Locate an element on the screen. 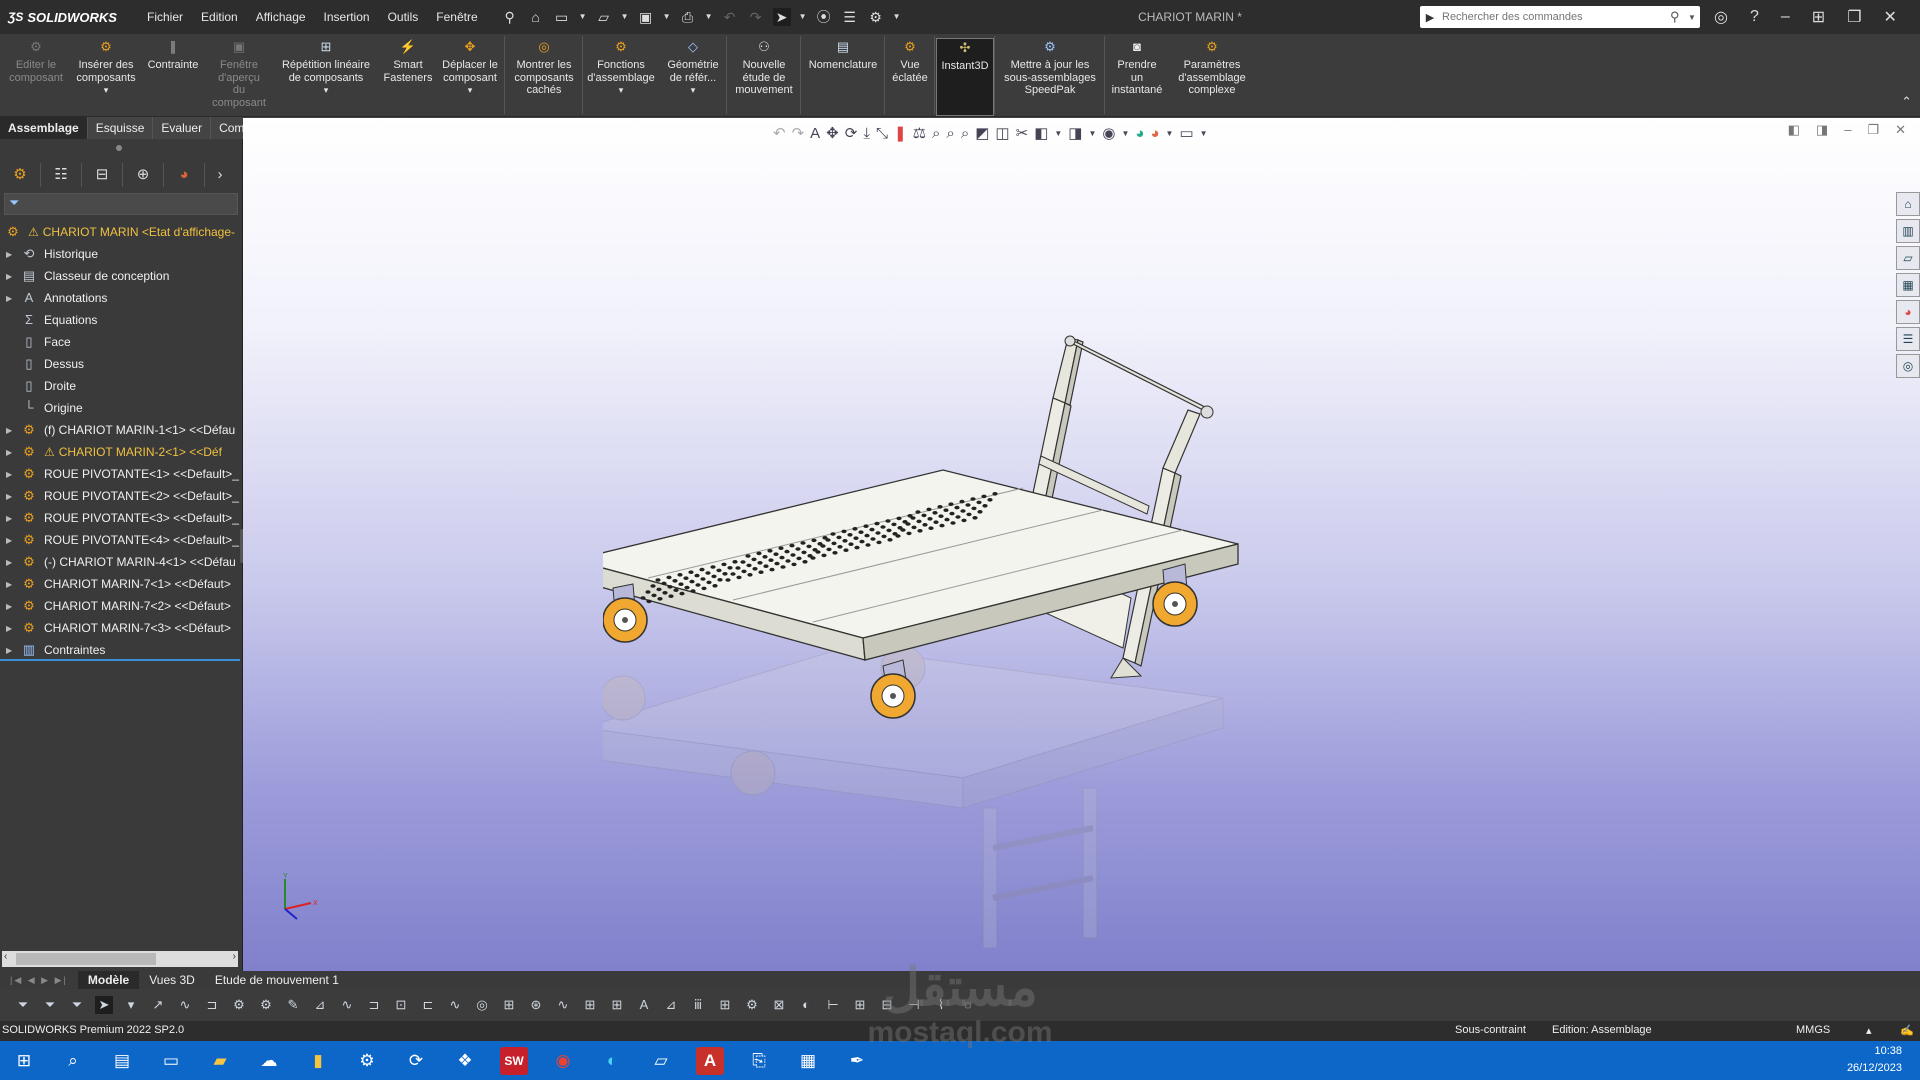 The width and height of the screenshot is (1920, 1080). zoom-fit-icon: ⌕ is located at coordinates (936, 133).